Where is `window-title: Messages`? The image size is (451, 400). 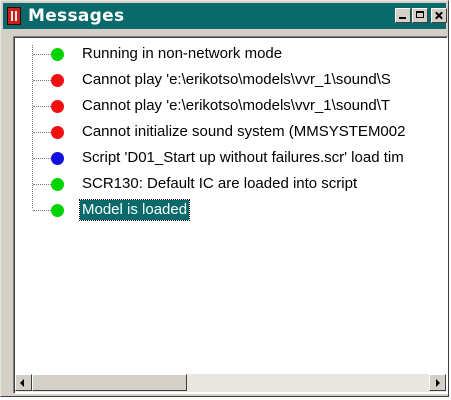 window-title: Messages is located at coordinates (76, 16).